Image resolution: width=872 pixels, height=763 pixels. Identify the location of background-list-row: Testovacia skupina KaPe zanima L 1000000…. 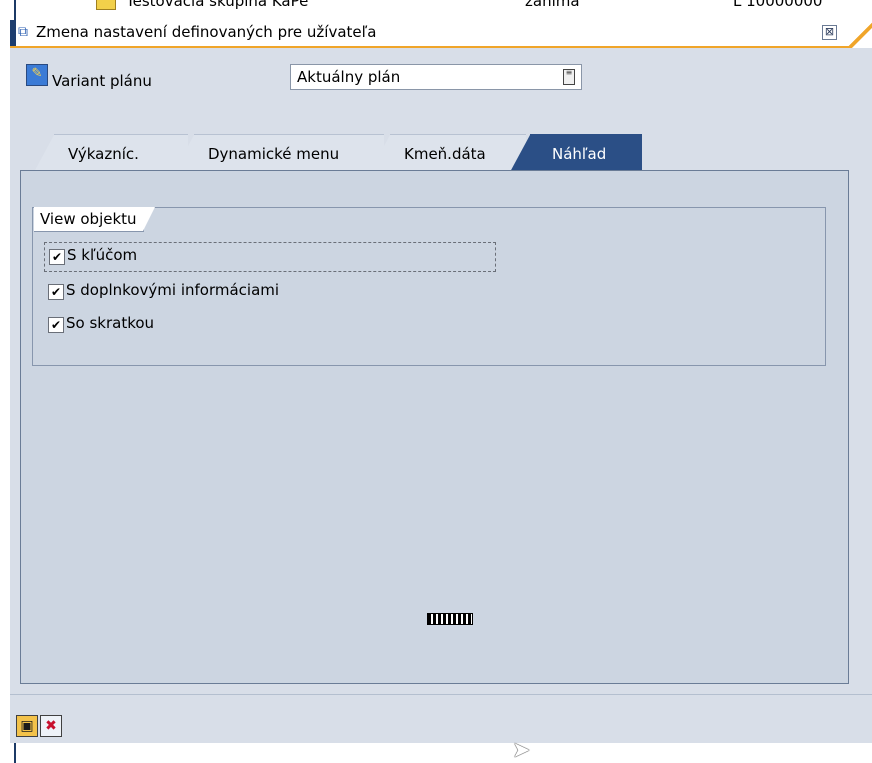
(436, 6).